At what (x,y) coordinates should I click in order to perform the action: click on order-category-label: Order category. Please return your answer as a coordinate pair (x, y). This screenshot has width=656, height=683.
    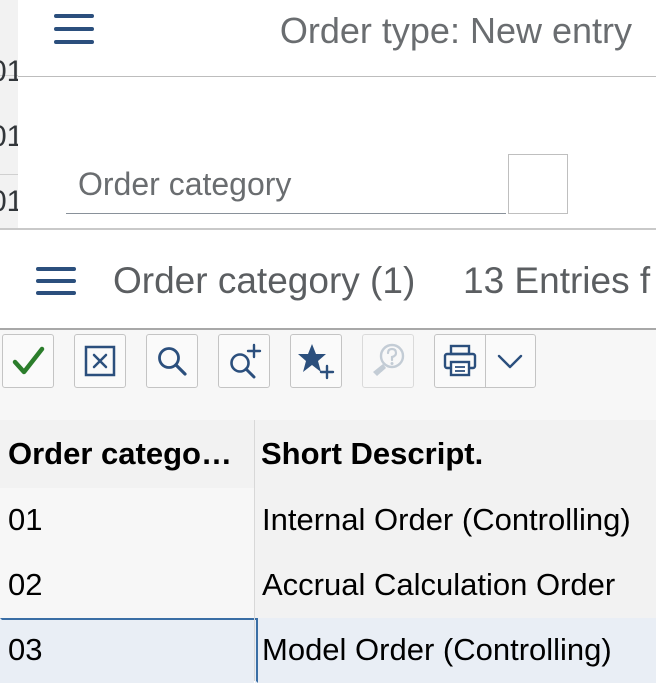
    Looking at the image, I should click on (185, 184).